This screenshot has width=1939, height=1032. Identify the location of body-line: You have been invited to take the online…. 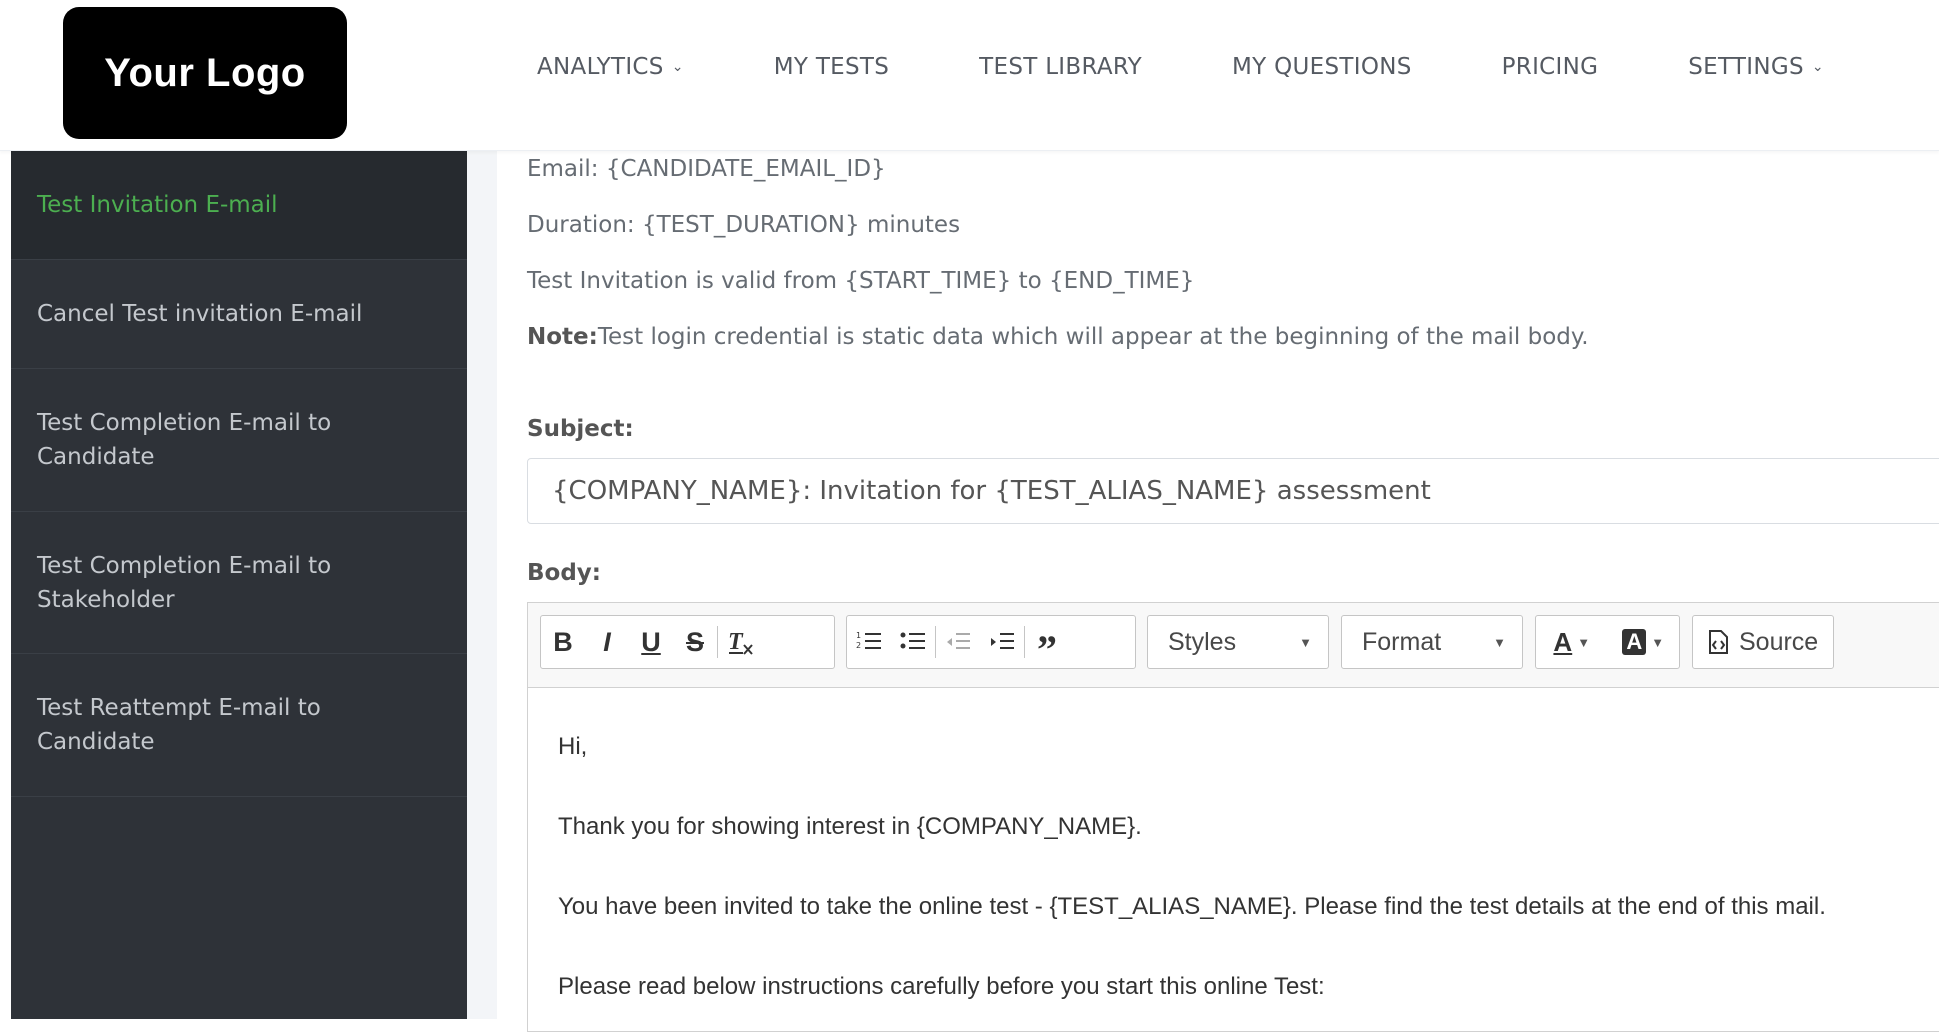
(1192, 906).